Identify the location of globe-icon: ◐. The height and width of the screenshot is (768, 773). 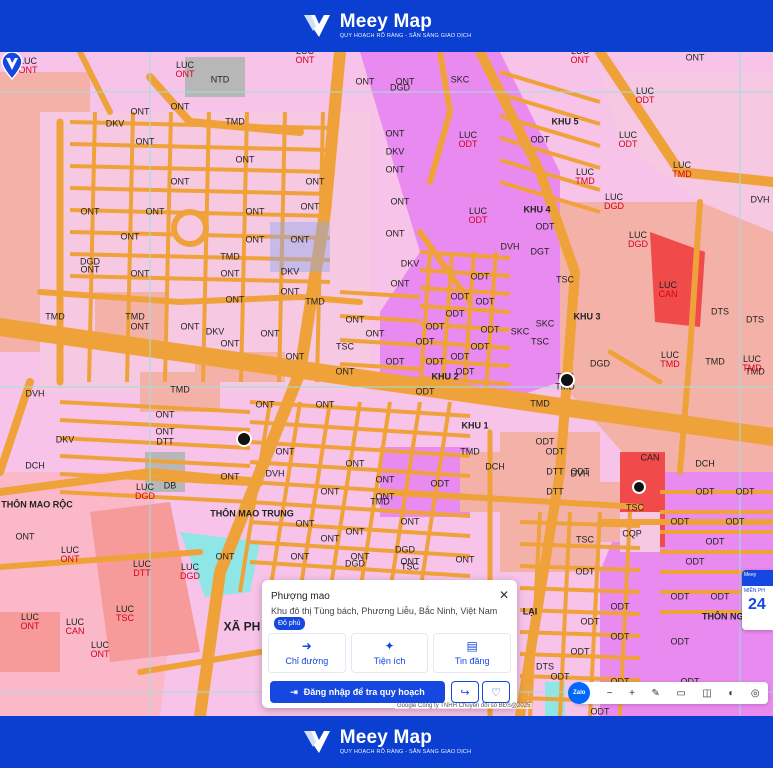
(731, 693).